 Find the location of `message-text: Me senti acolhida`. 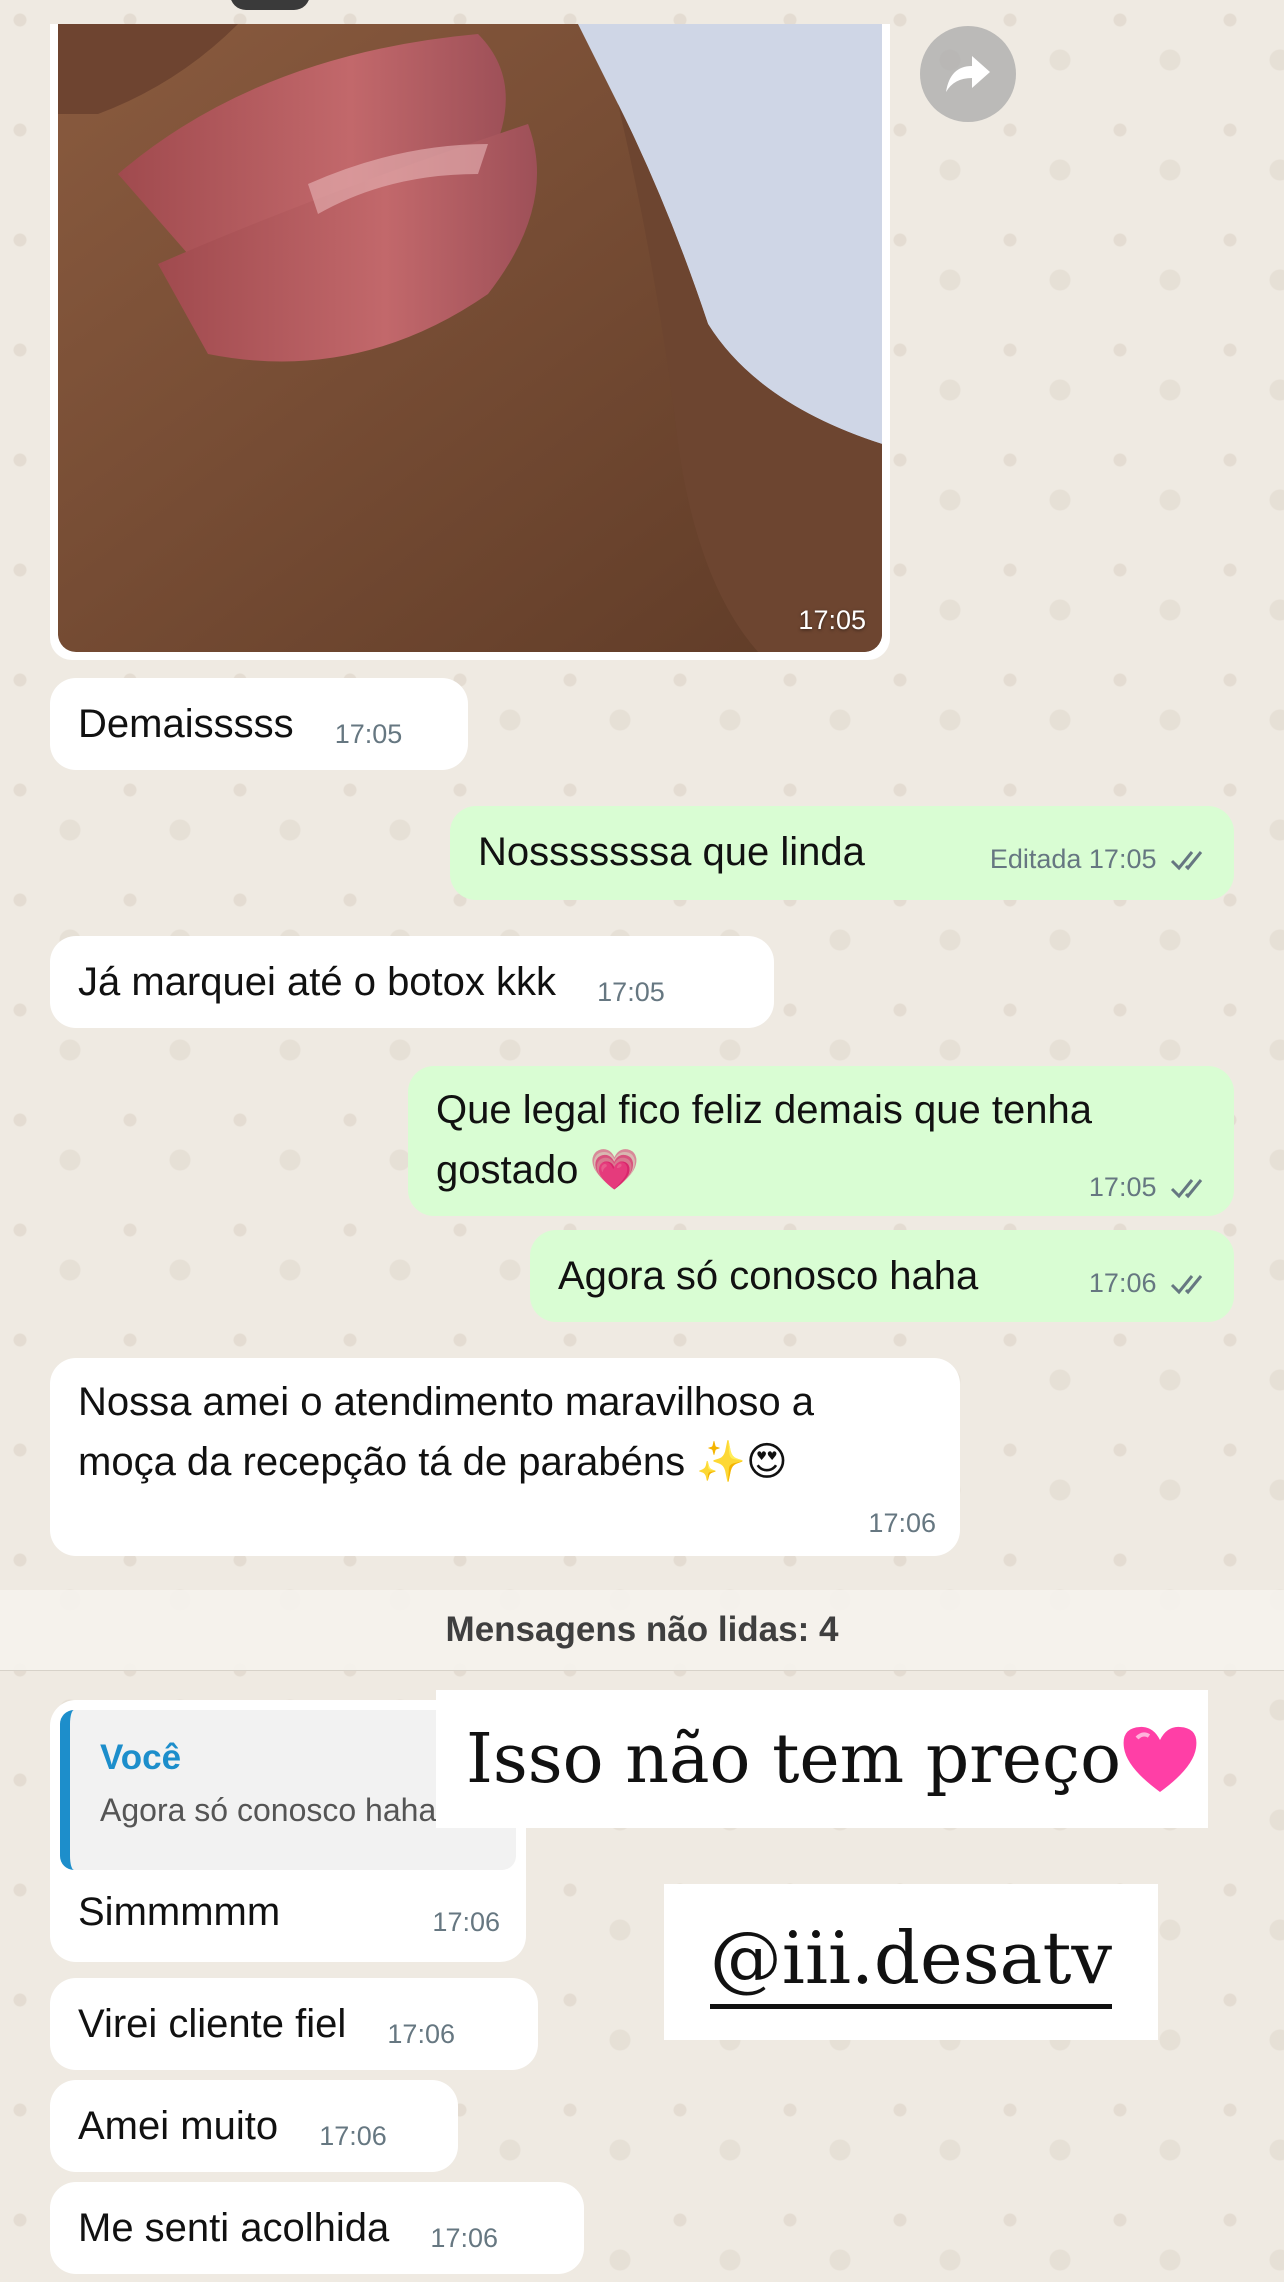

message-text: Me senti acolhida is located at coordinates (234, 2228).